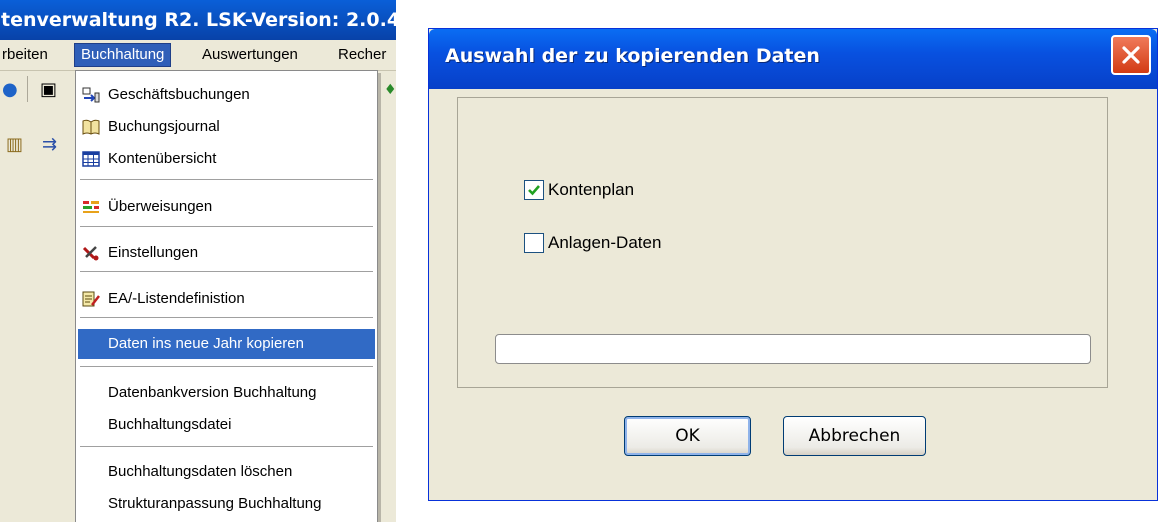 The width and height of the screenshot is (1158, 522). What do you see at coordinates (164, 126) in the screenshot?
I see `menu-item-label: Buchungsjournal` at bounding box center [164, 126].